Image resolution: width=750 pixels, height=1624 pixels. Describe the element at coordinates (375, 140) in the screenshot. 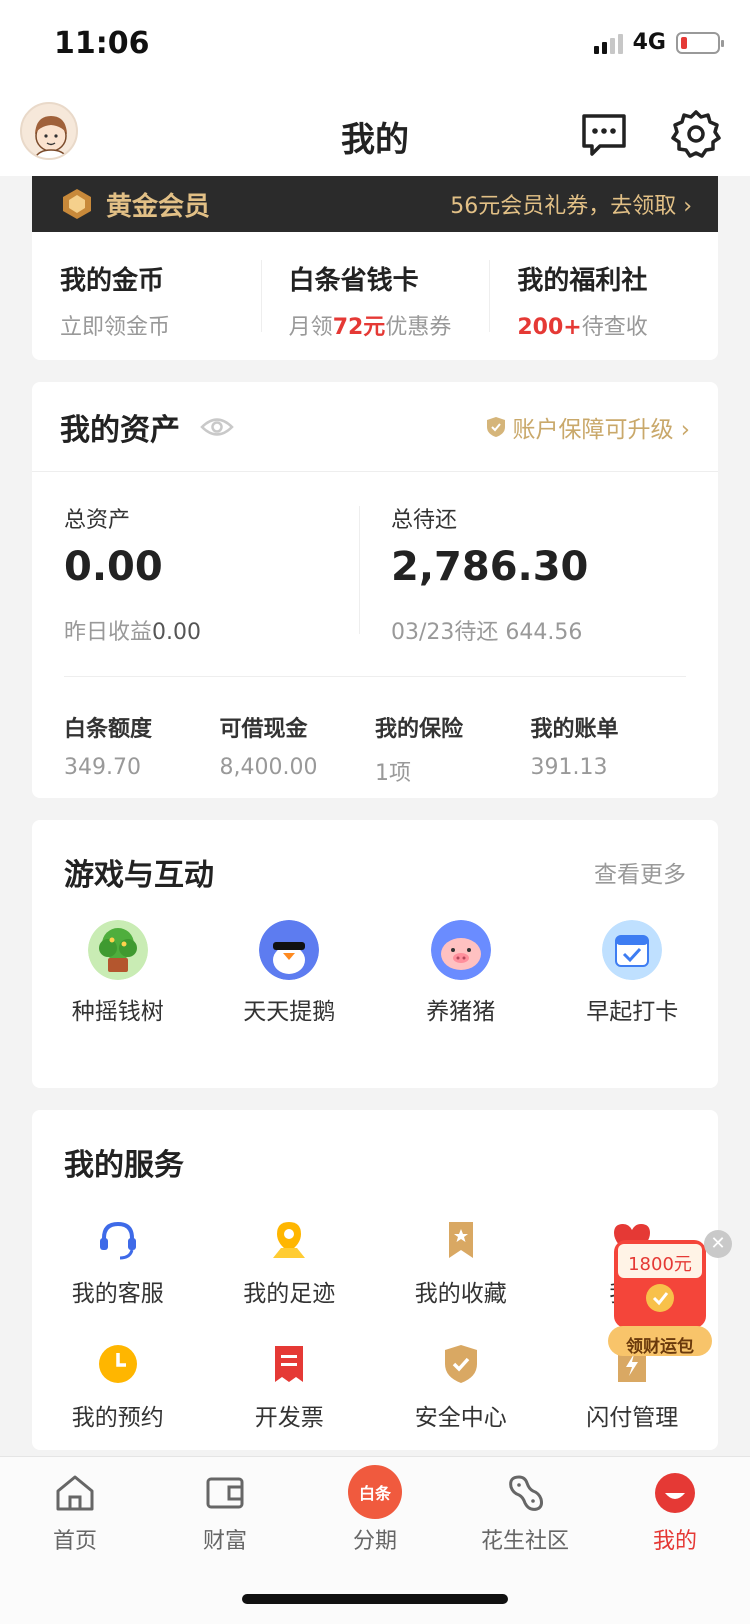

I see `page-title: 我的` at that location.